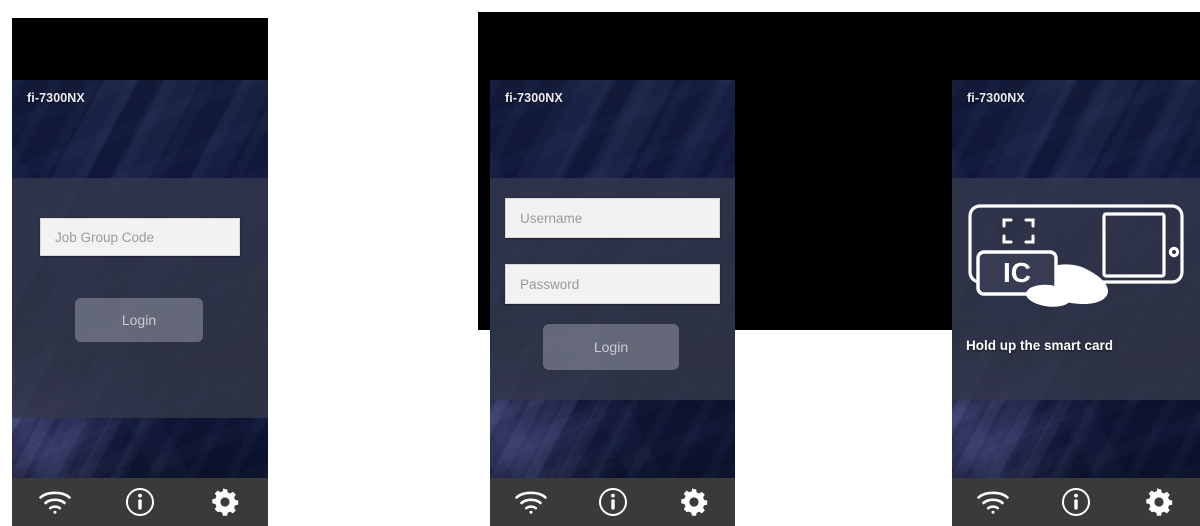  I want to click on job-group-code-input: Job Group Code, so click(140, 237).